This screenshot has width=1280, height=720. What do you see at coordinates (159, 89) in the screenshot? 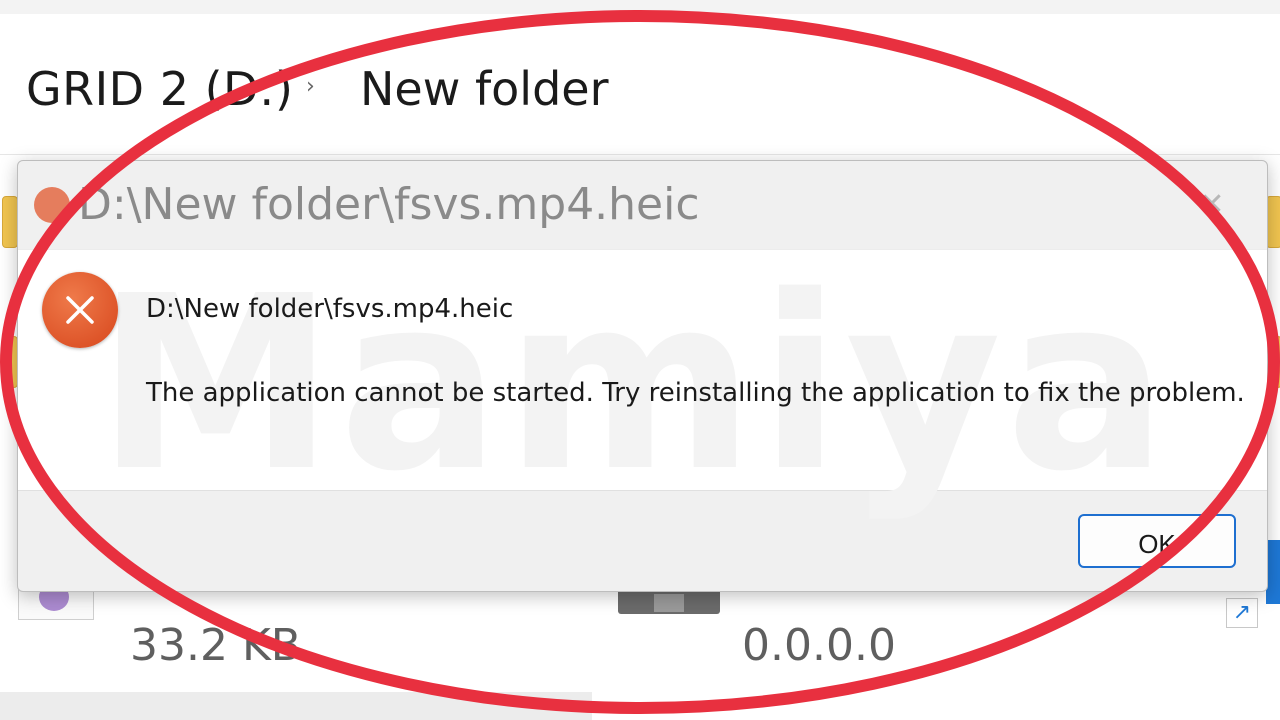
I see `breadcrumb-drive: GRID 2 (D:)` at bounding box center [159, 89].